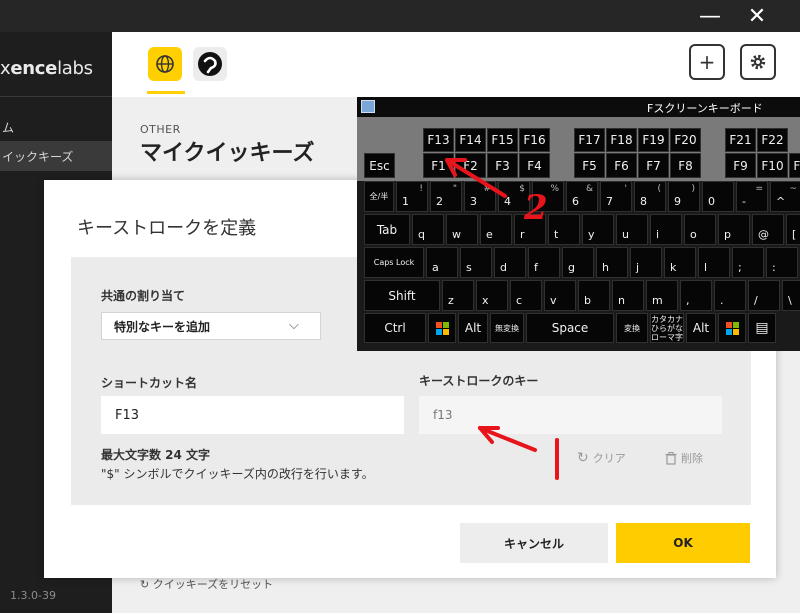  Describe the element at coordinates (442, 262) in the screenshot. I see `key-a: a` at that location.